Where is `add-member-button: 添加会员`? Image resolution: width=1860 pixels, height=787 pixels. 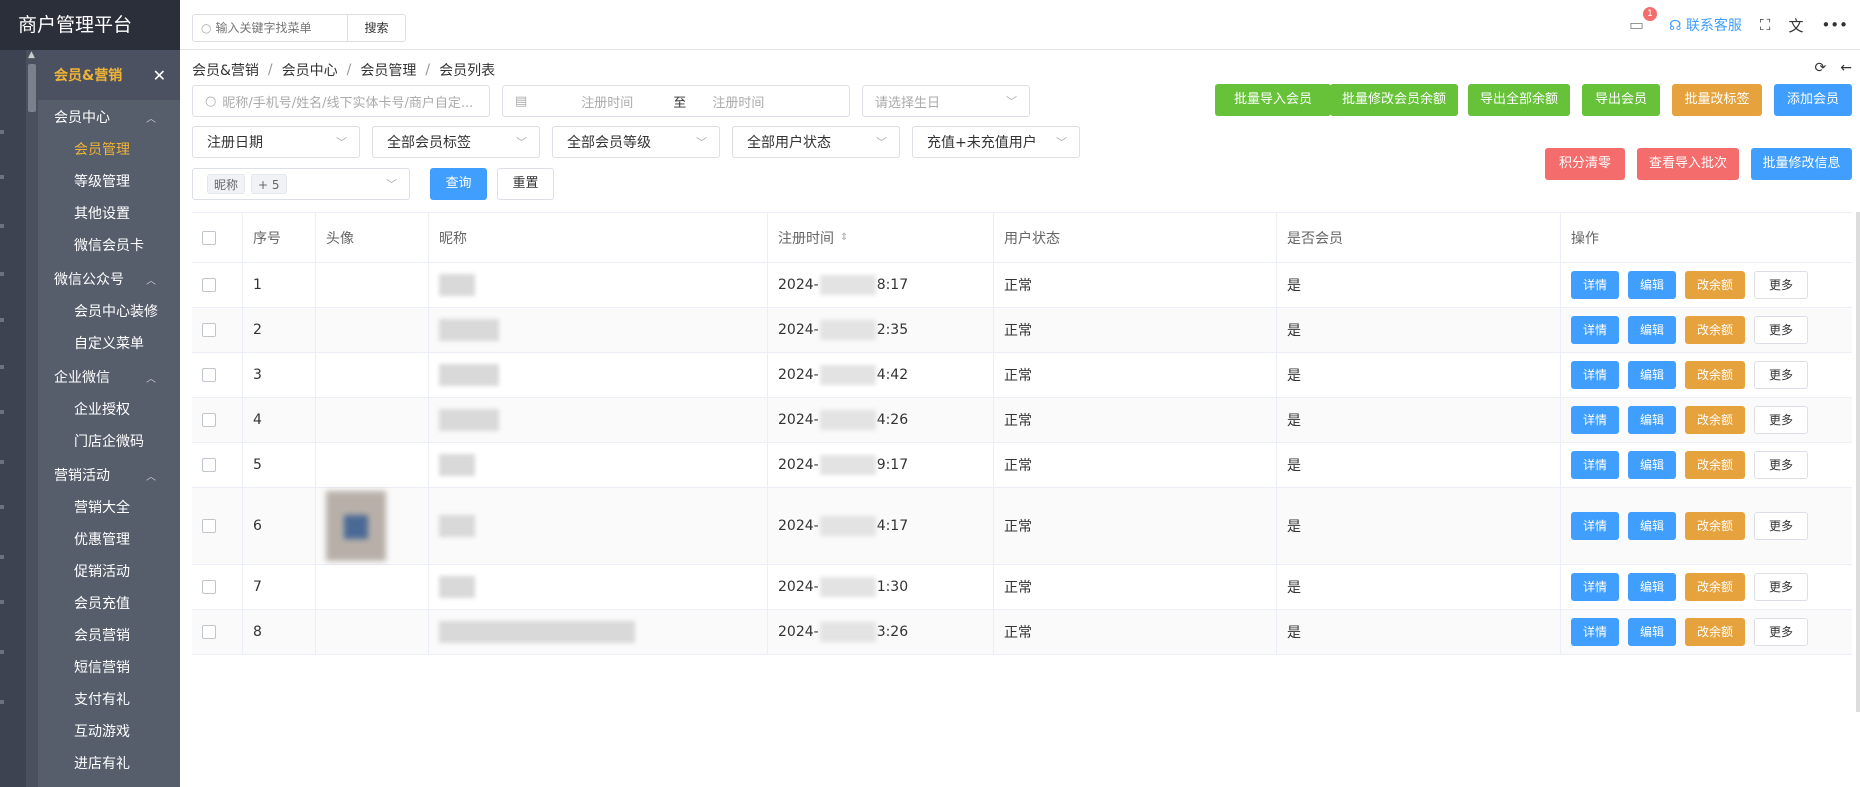
add-member-button: 添加会员 is located at coordinates (1813, 100).